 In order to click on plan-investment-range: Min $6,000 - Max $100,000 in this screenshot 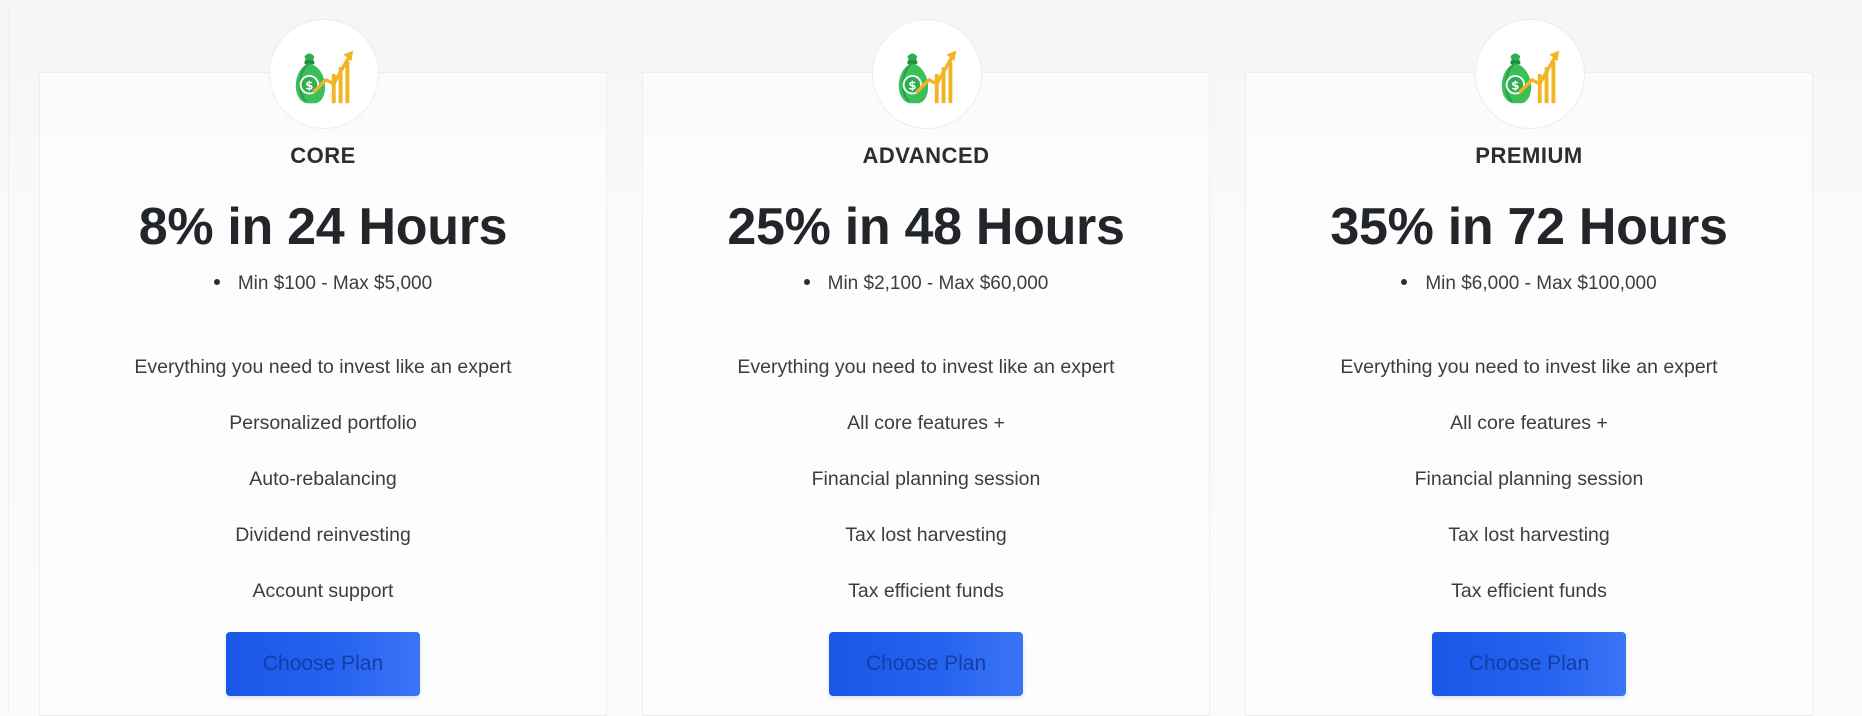, I will do `click(1529, 284)`.